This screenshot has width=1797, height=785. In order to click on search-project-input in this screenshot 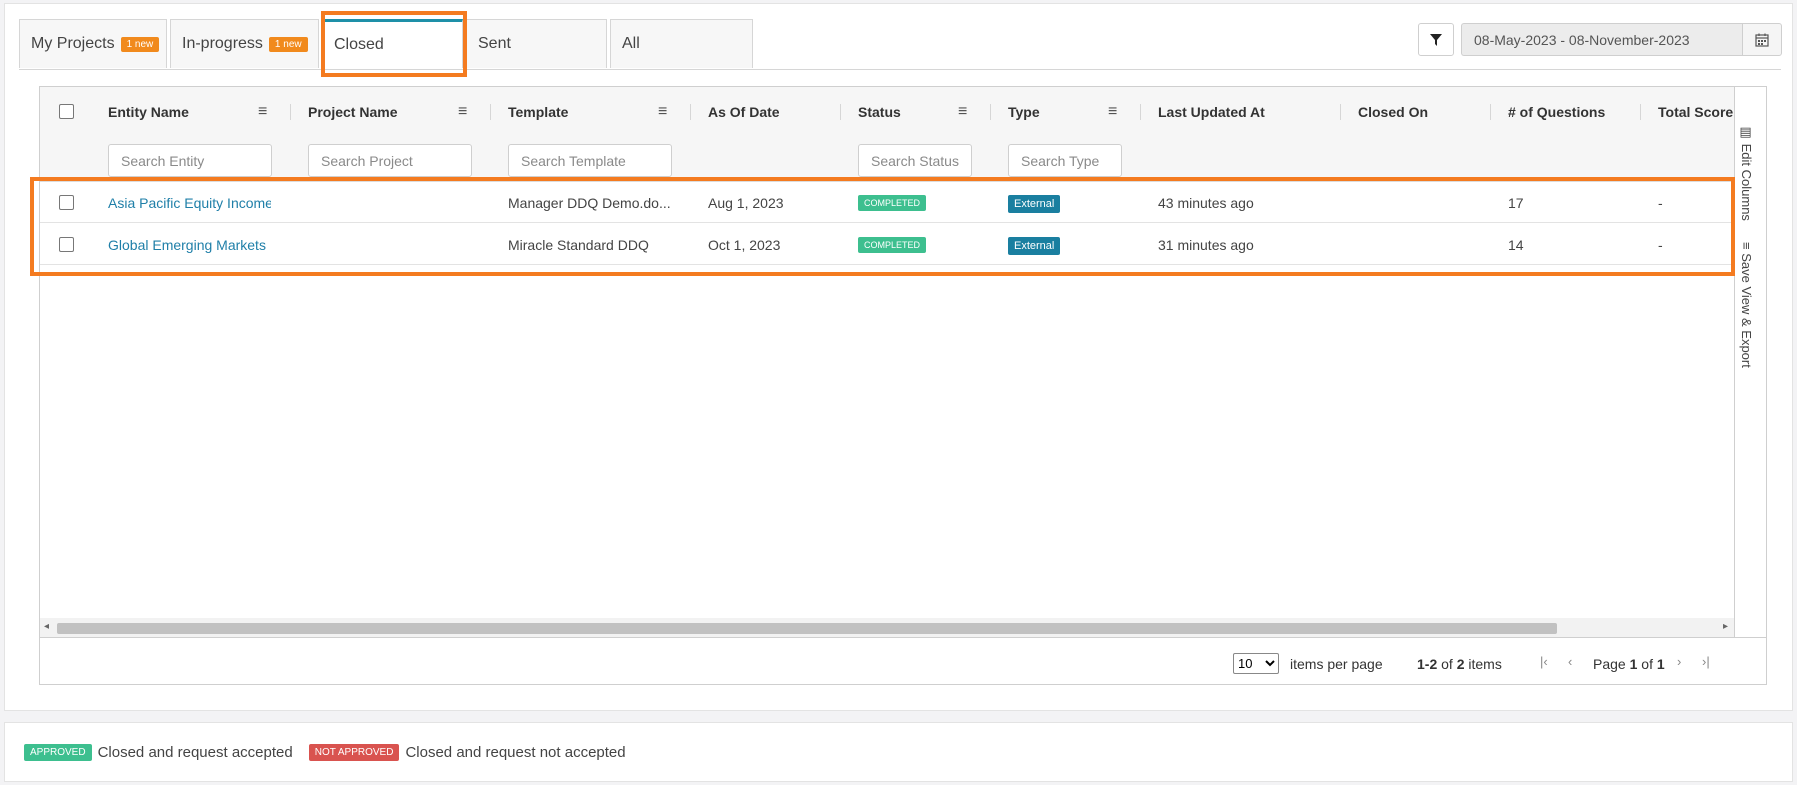, I will do `click(390, 160)`.